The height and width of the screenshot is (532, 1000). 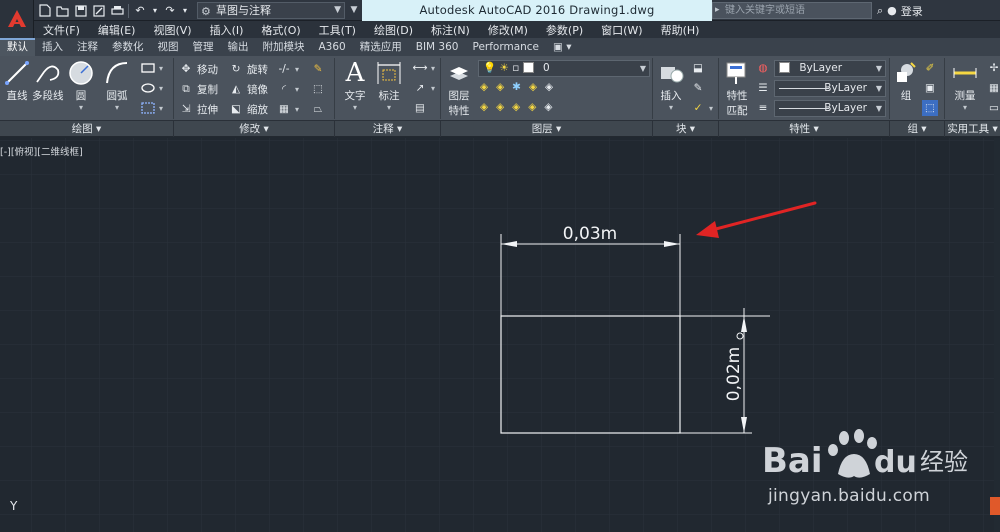 I want to click on draw-panel-title: 绘图 ▾, so click(x=87, y=129).